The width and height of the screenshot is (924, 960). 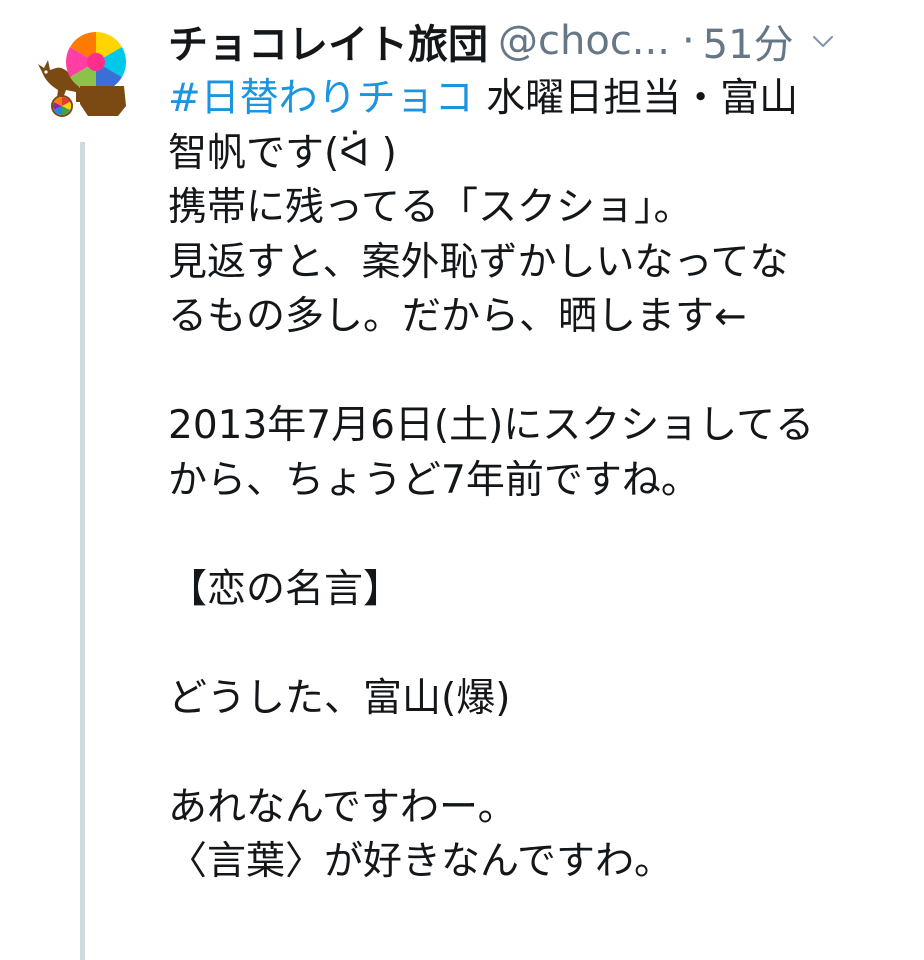 I want to click on tweet-line: #日替わりチョコ 水曜日担当・富山, so click(x=538, y=99).